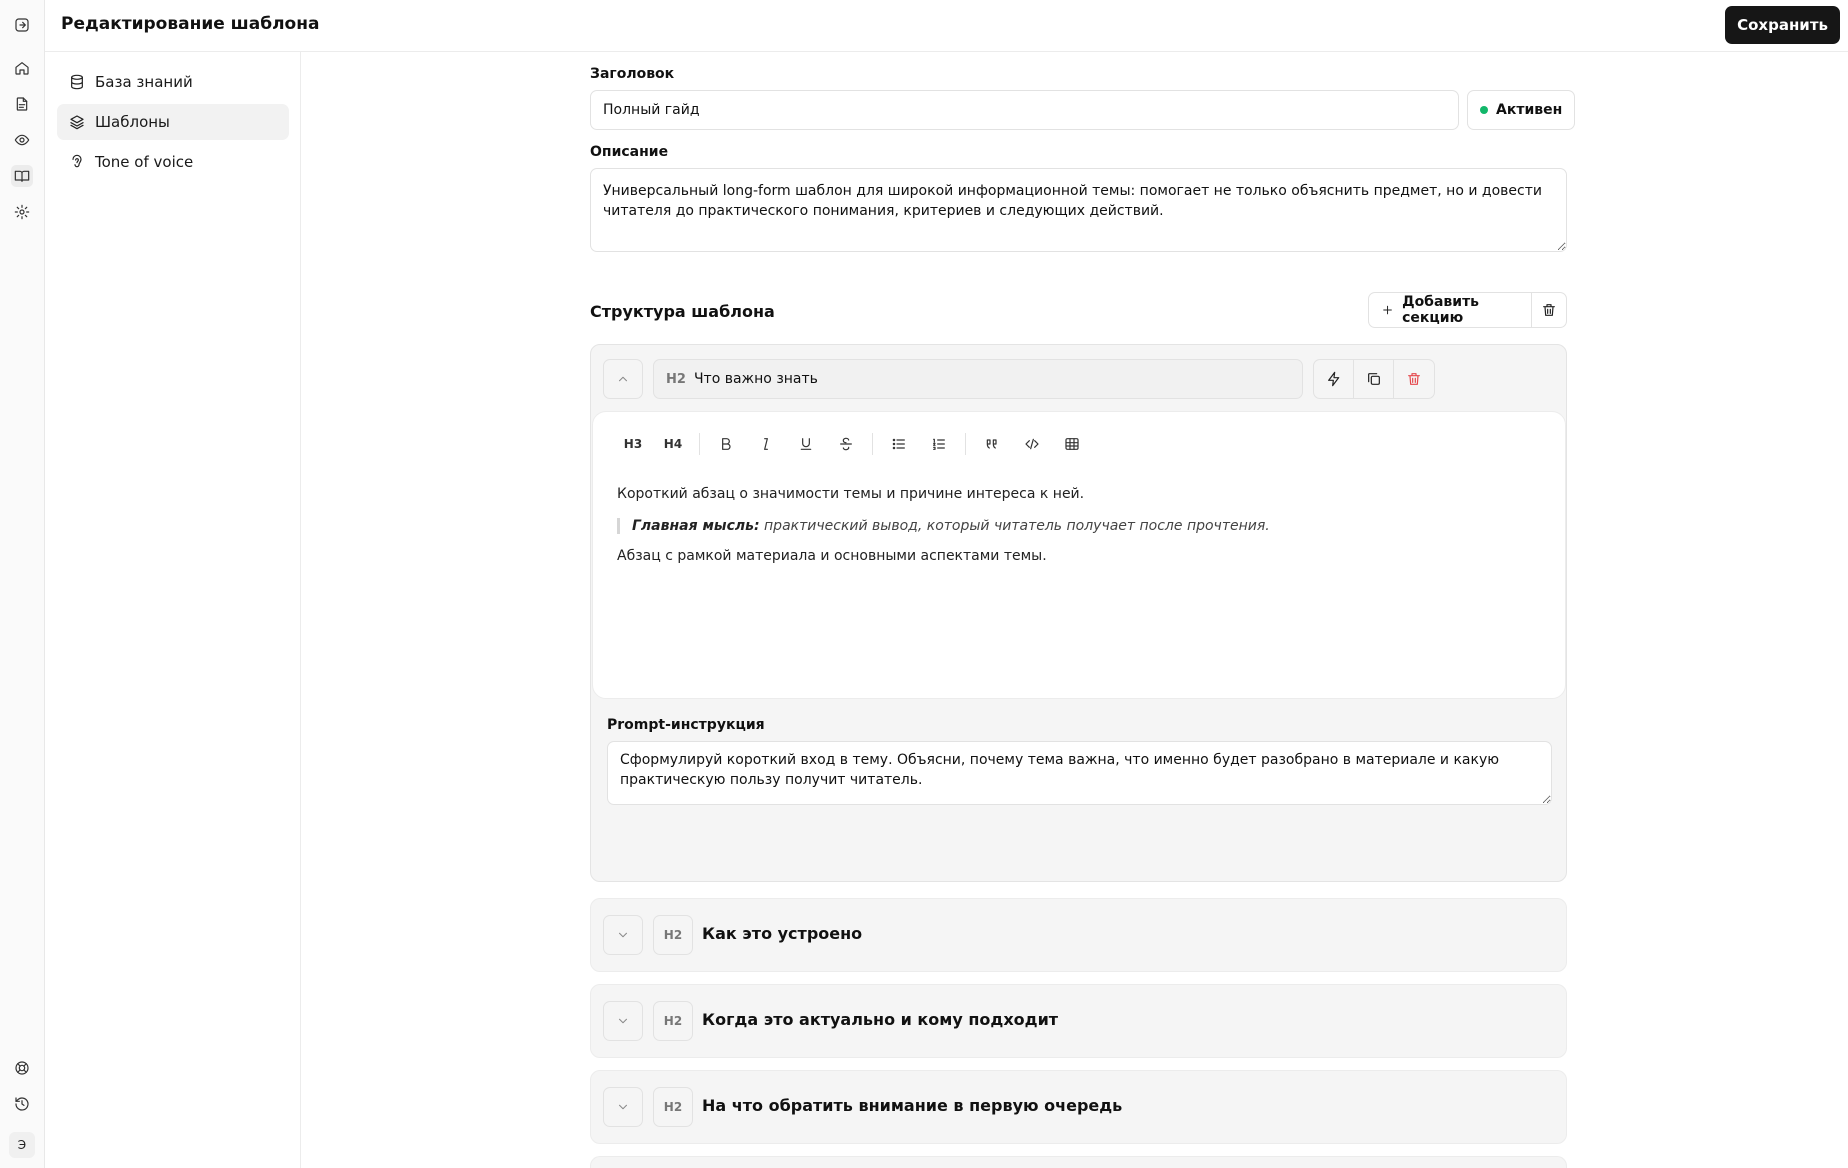 The height and width of the screenshot is (1168, 1848). I want to click on status-toggle: Активен, so click(1521, 110).